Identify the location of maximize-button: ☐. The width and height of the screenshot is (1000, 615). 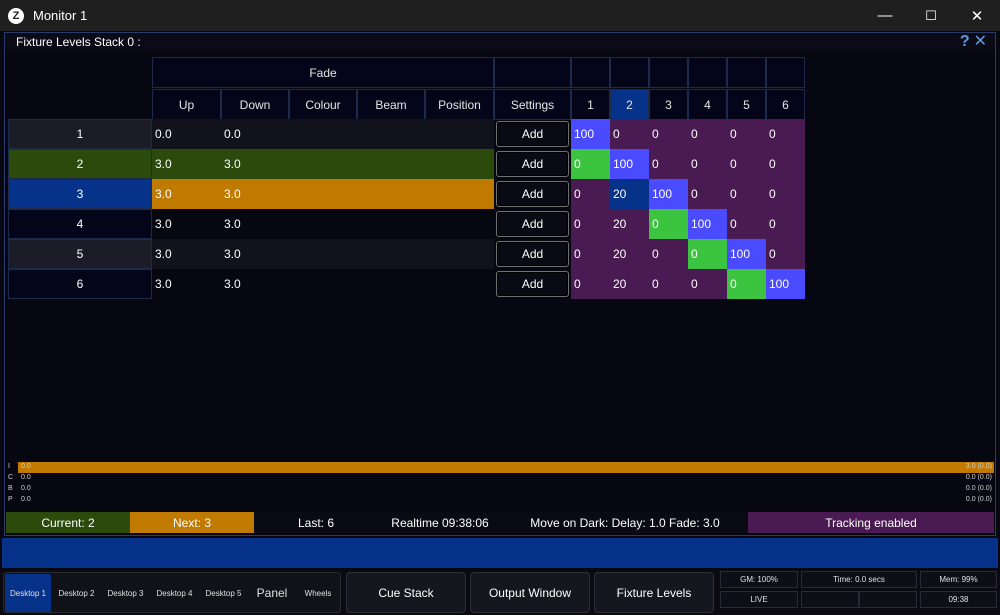
(931, 15).